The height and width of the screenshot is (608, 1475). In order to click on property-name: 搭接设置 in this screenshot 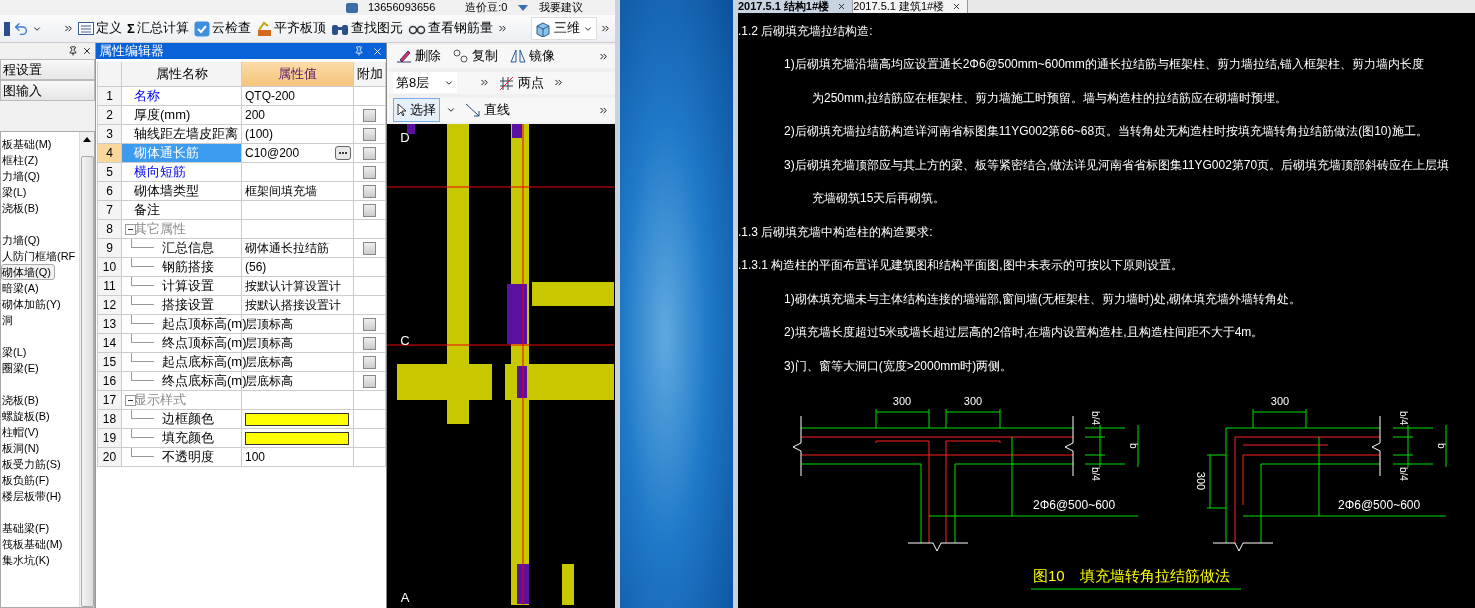, I will do `click(182, 305)`.